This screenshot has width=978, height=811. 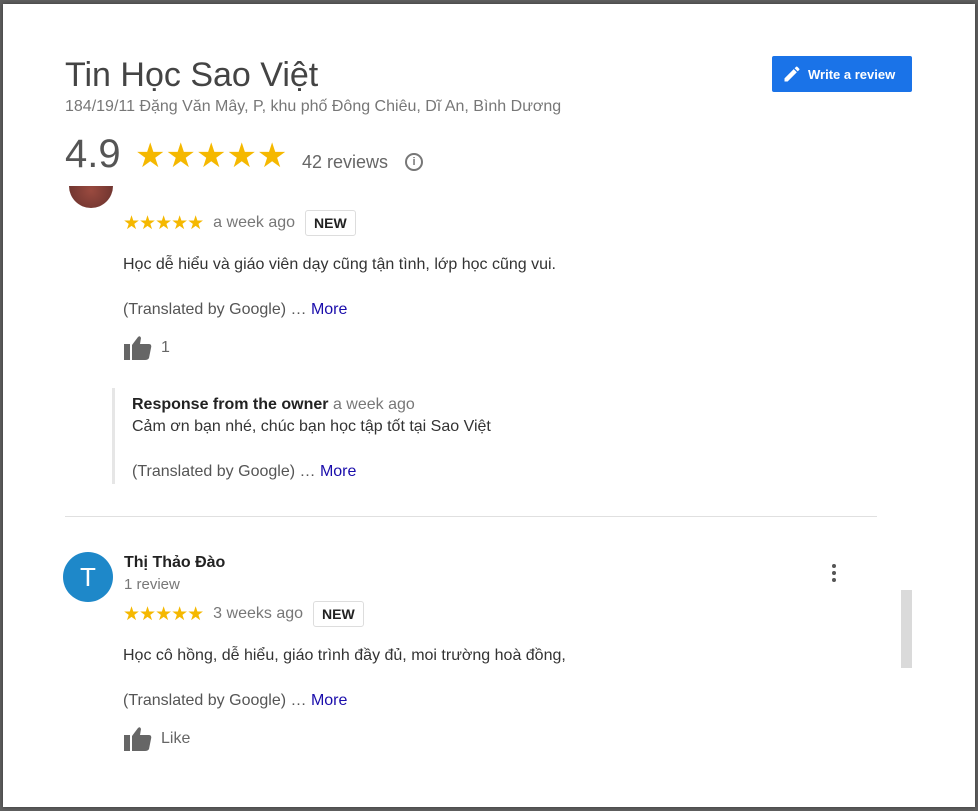 What do you see at coordinates (338, 471) in the screenshot?
I see `owner-more-link: More` at bounding box center [338, 471].